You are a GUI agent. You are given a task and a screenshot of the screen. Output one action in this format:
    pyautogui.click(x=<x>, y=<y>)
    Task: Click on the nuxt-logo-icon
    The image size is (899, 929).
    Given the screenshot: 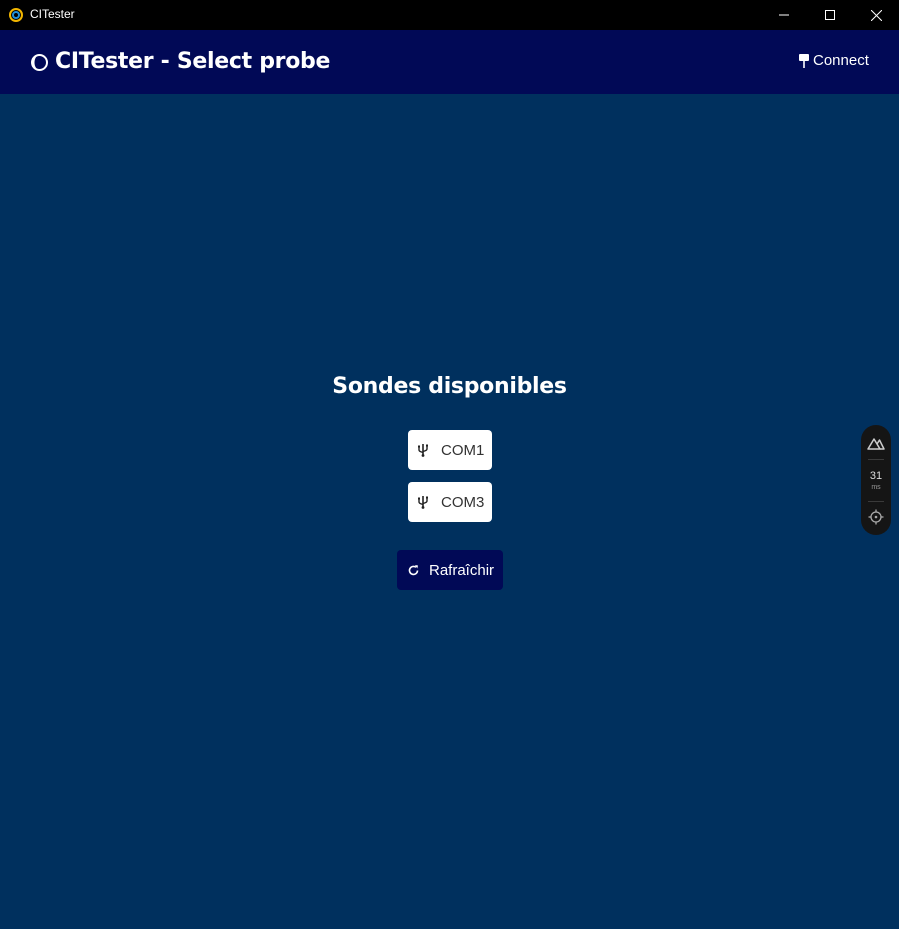 What is the action you would take?
    pyautogui.click(x=876, y=443)
    